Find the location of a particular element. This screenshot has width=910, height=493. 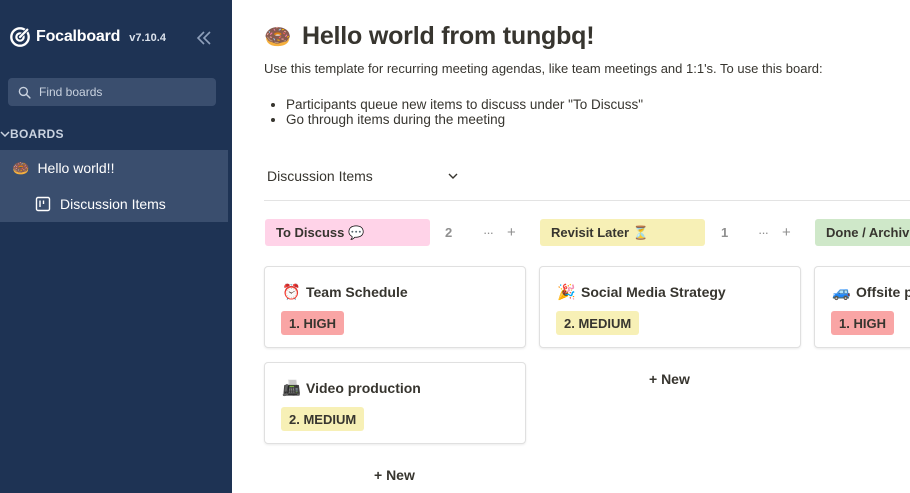

app-version: v7.10.4 is located at coordinates (147, 38).